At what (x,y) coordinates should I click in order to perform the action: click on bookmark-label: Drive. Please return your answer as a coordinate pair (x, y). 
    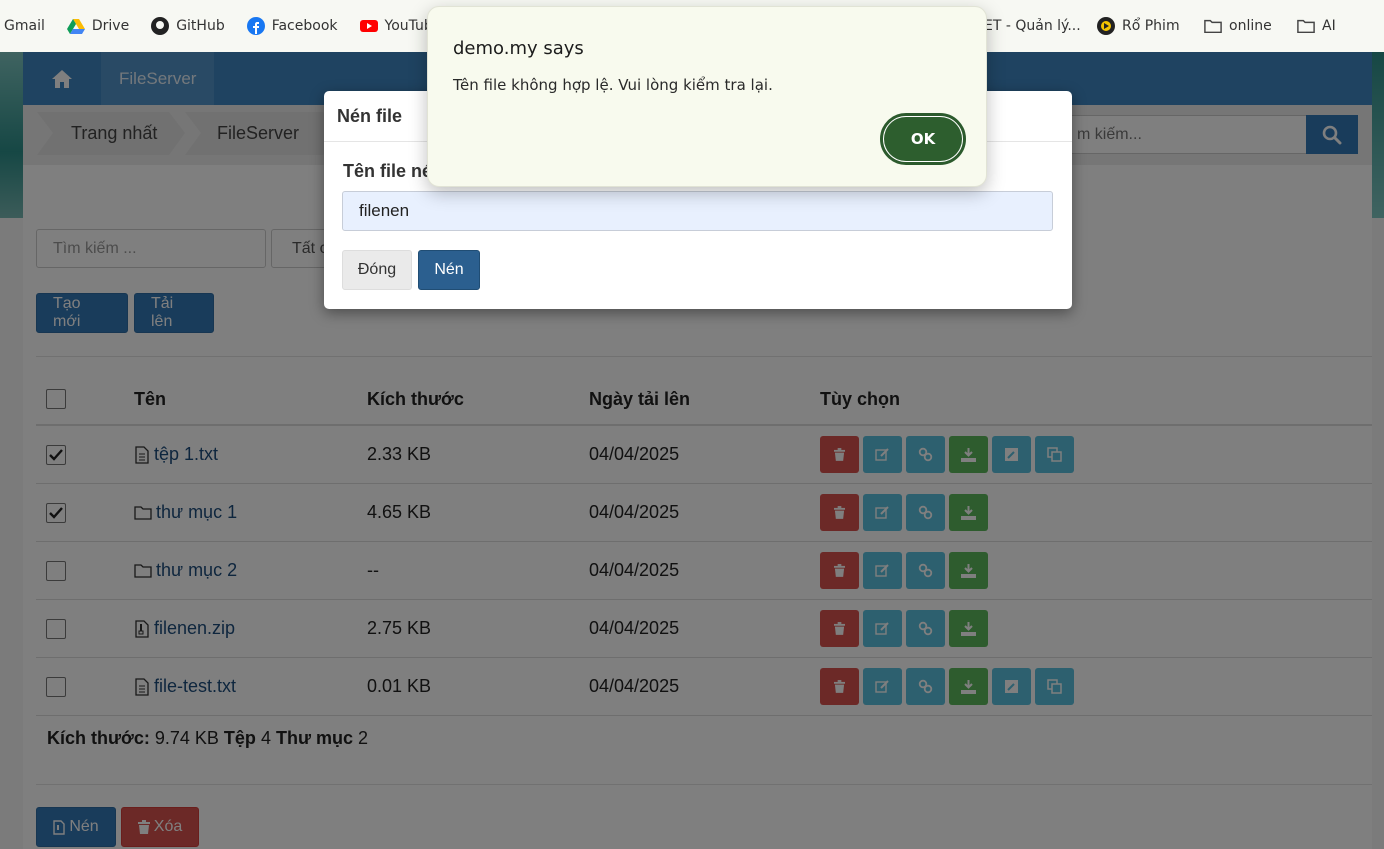
    Looking at the image, I should click on (110, 26).